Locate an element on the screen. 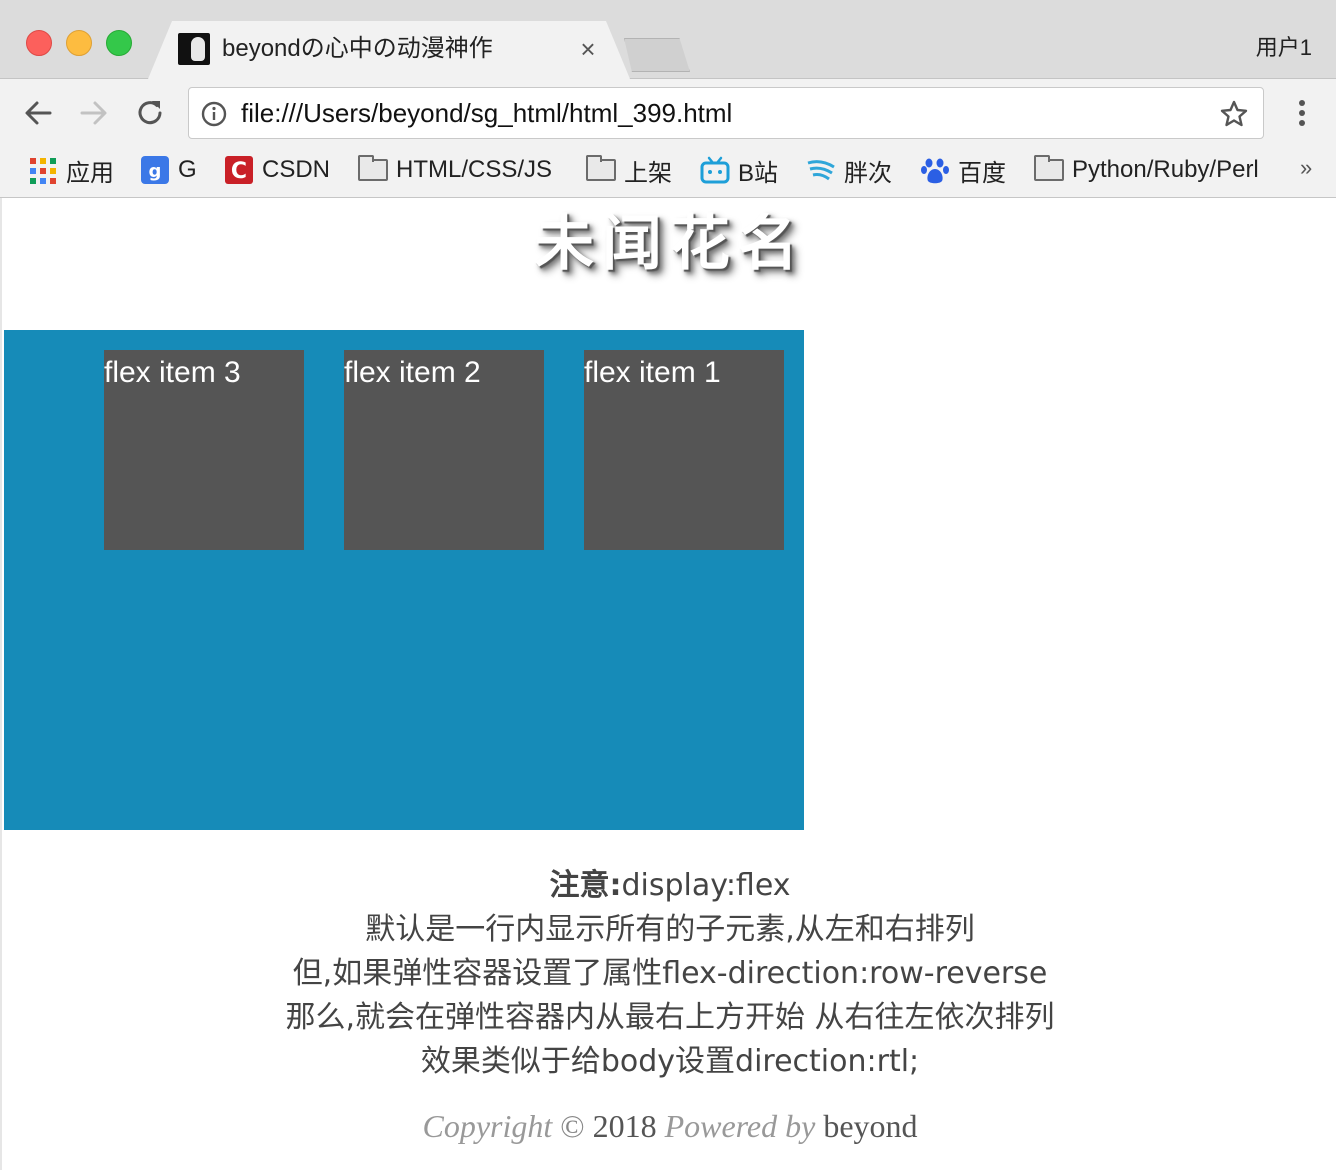  bookmark-label: 胖次 is located at coordinates (868, 173).